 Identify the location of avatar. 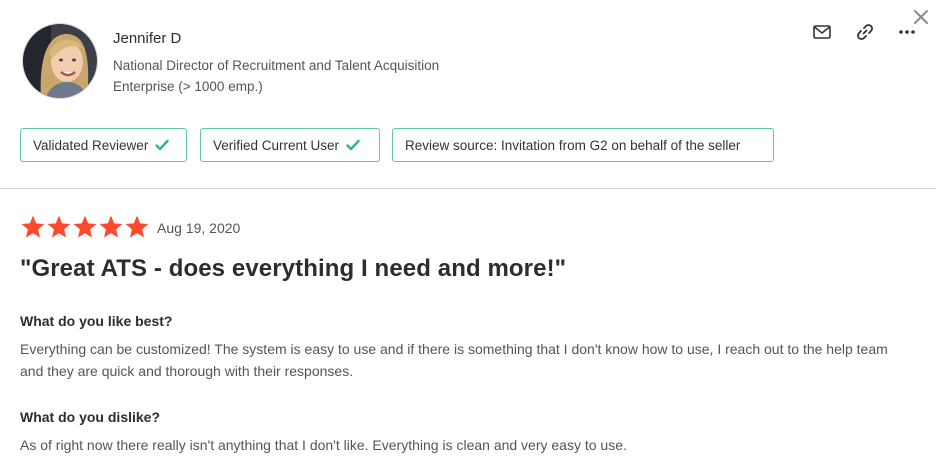
(60, 61).